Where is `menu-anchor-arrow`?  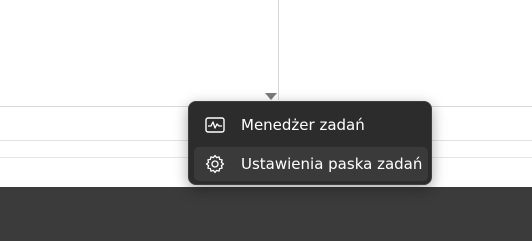 menu-anchor-arrow is located at coordinates (271, 96).